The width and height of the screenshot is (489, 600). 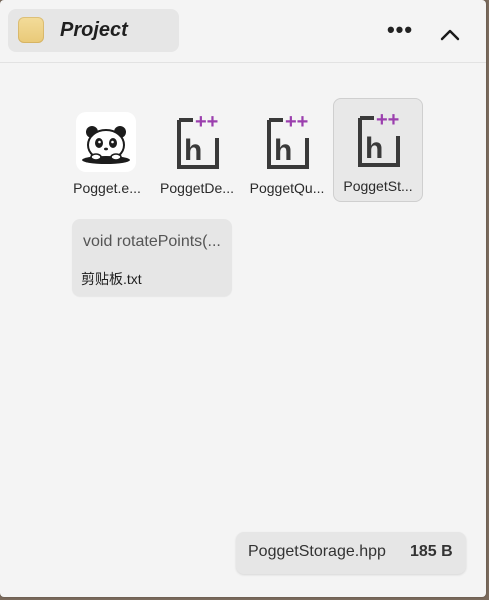 What do you see at coordinates (31, 30) in the screenshot?
I see `folder-icon` at bounding box center [31, 30].